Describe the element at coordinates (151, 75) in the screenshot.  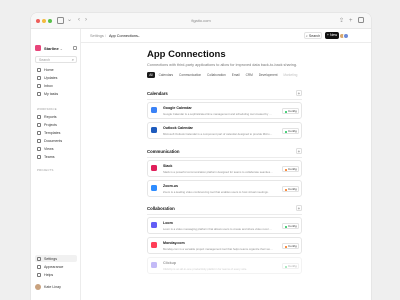
I see `tab-all: All` at that location.